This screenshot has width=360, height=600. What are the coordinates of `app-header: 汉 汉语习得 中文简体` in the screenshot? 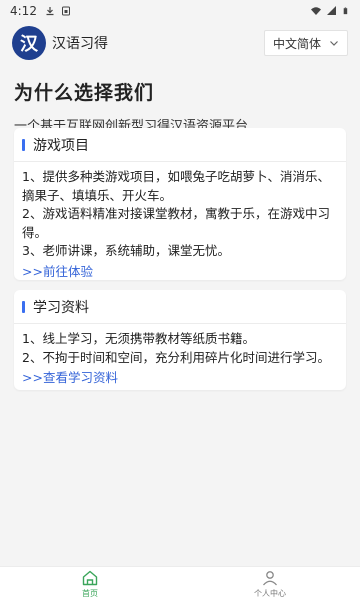 It's located at (180, 43).